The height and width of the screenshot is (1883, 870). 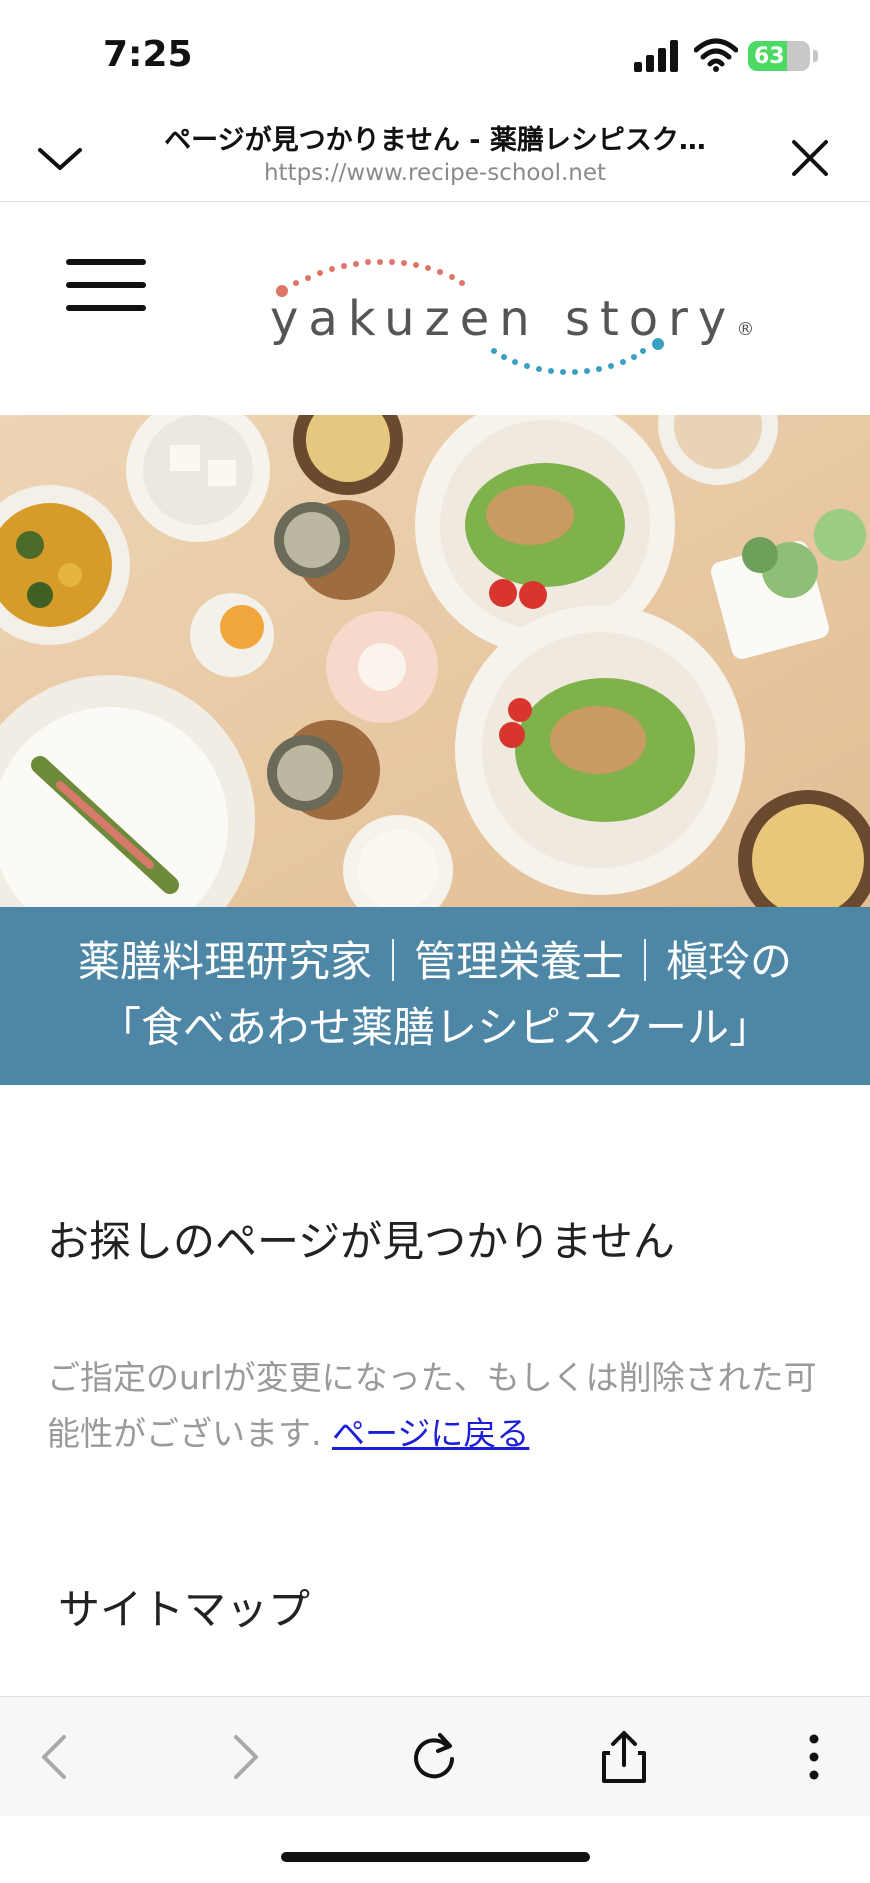 What do you see at coordinates (716, 55) in the screenshot?
I see `wifi-icon` at bounding box center [716, 55].